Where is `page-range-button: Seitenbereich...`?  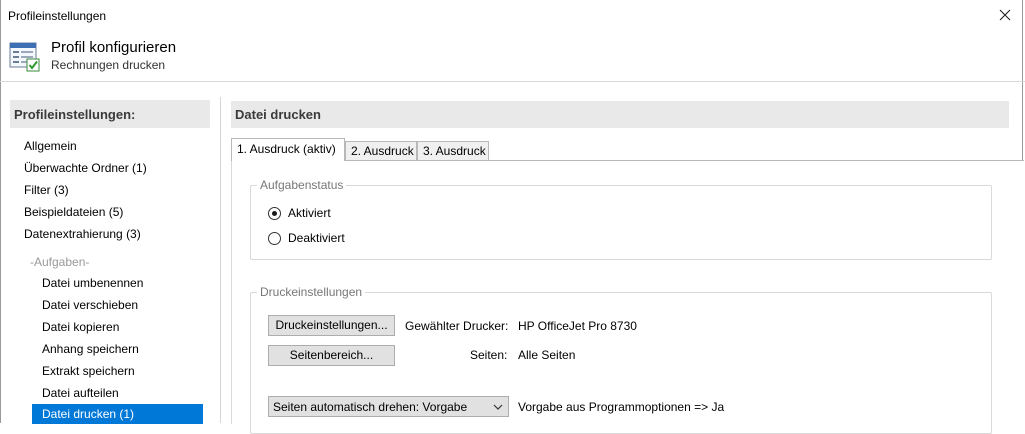
page-range-button: Seitenbereich... is located at coordinates (331, 355).